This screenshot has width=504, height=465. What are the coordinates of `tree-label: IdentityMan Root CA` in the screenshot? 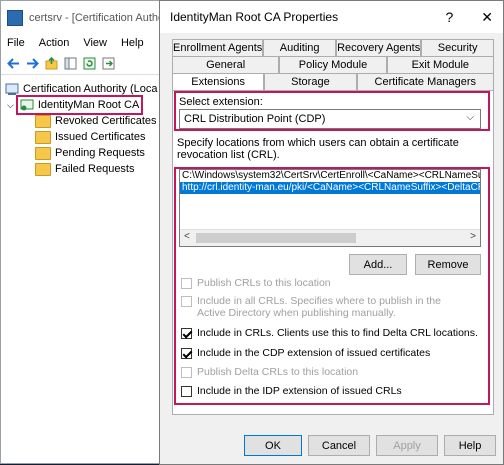 It's located at (88, 105).